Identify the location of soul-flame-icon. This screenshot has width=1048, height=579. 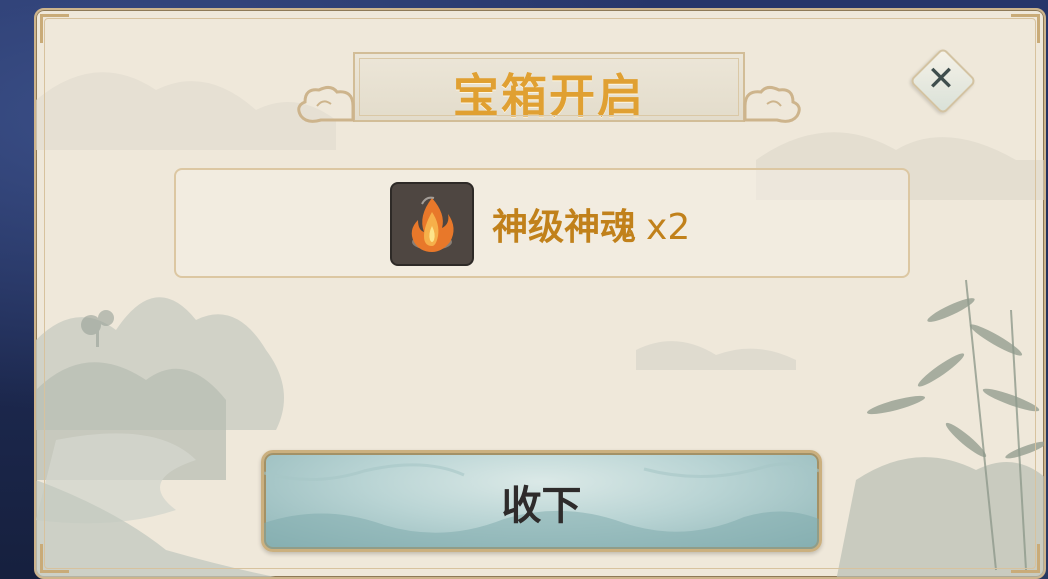
(432, 224).